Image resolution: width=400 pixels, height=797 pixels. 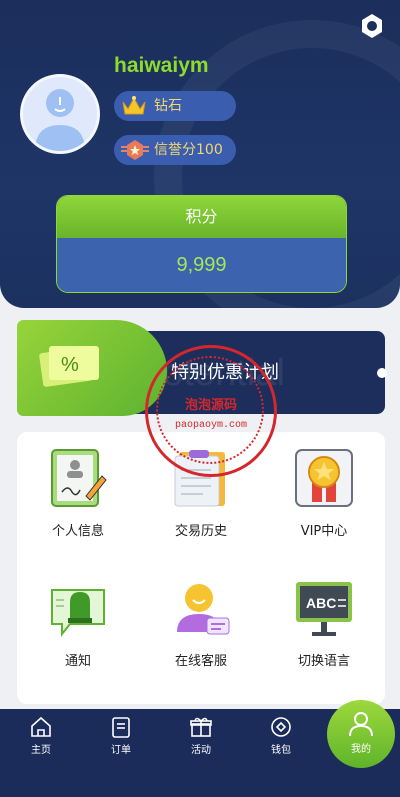 I want to click on history-list-icon, so click(x=199, y=478).